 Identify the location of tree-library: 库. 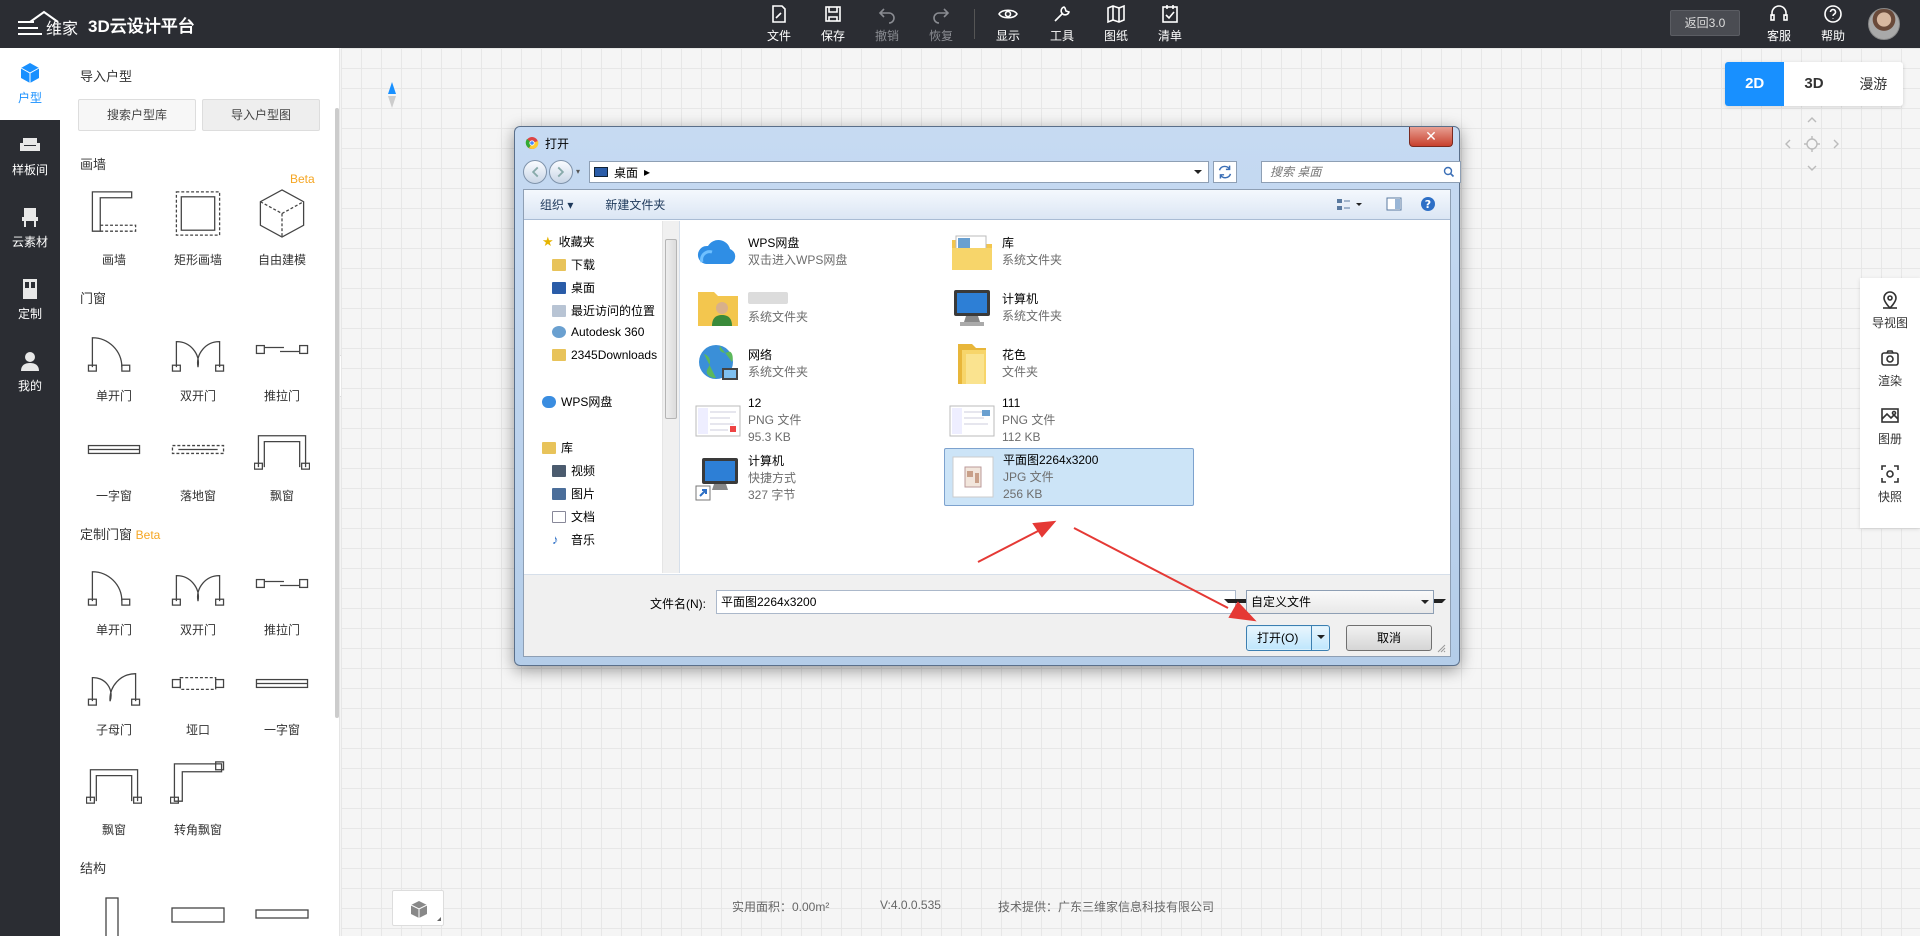
(557, 447).